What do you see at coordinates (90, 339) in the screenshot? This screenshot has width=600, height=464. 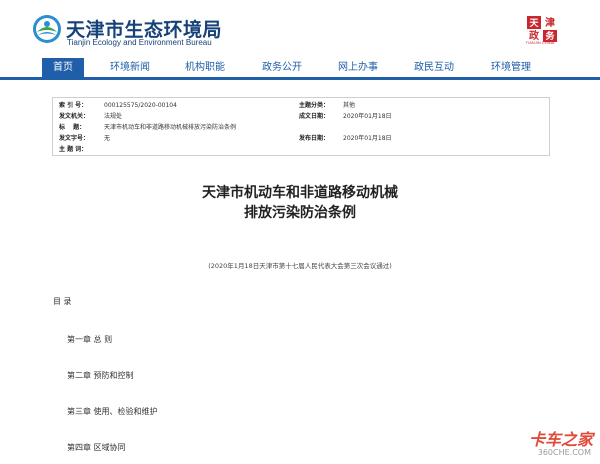 I see `toc-item: 第一章 总 则` at bounding box center [90, 339].